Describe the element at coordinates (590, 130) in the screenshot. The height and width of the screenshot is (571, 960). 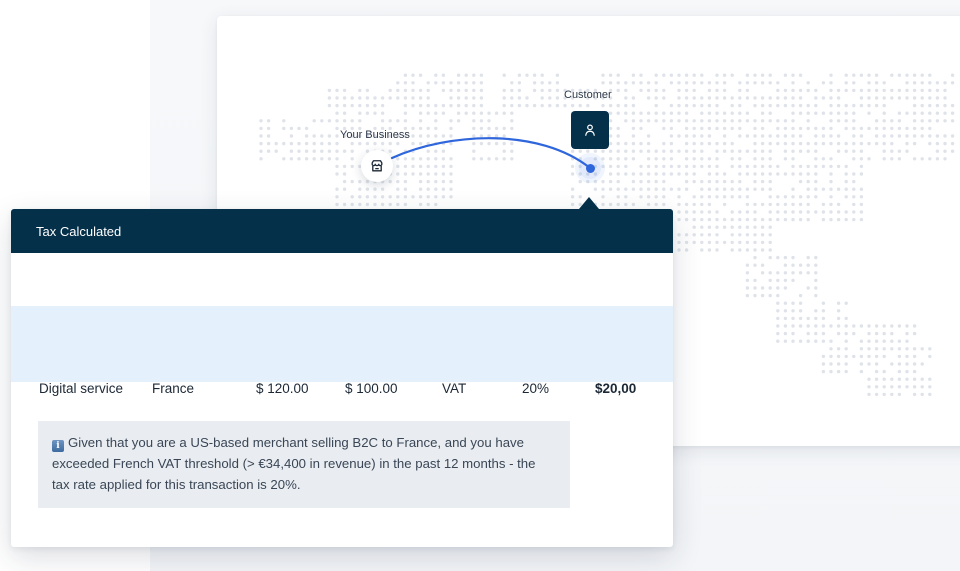
I see `destination-node` at that location.